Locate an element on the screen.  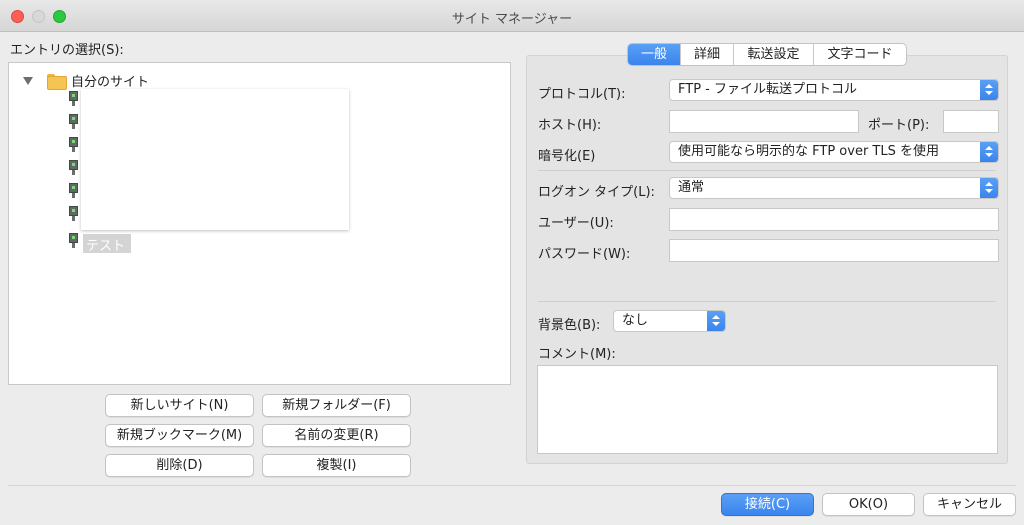
password-input is located at coordinates (834, 250).